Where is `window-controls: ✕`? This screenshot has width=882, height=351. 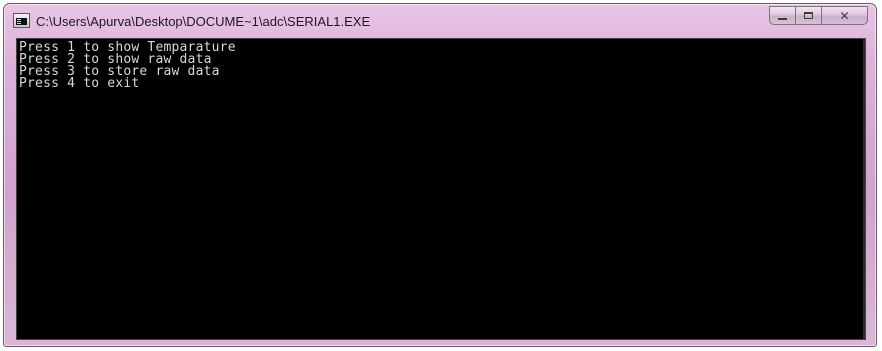
window-controls: ✕ is located at coordinates (818, 16).